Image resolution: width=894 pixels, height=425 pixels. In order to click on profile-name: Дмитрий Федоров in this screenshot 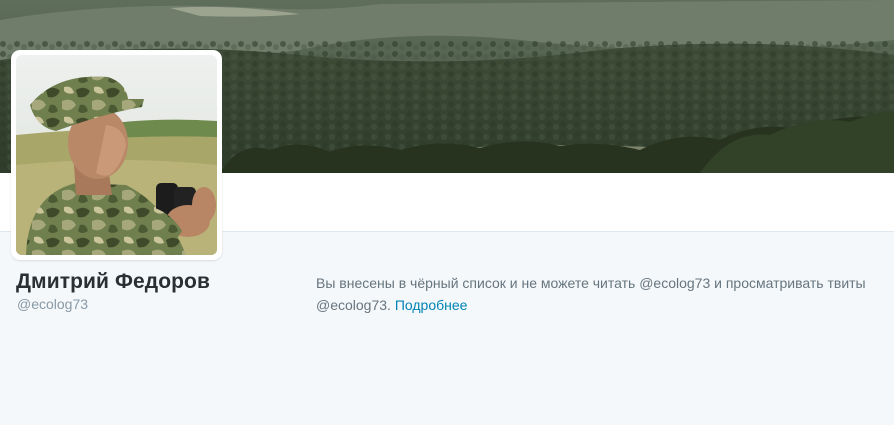, I will do `click(113, 282)`.